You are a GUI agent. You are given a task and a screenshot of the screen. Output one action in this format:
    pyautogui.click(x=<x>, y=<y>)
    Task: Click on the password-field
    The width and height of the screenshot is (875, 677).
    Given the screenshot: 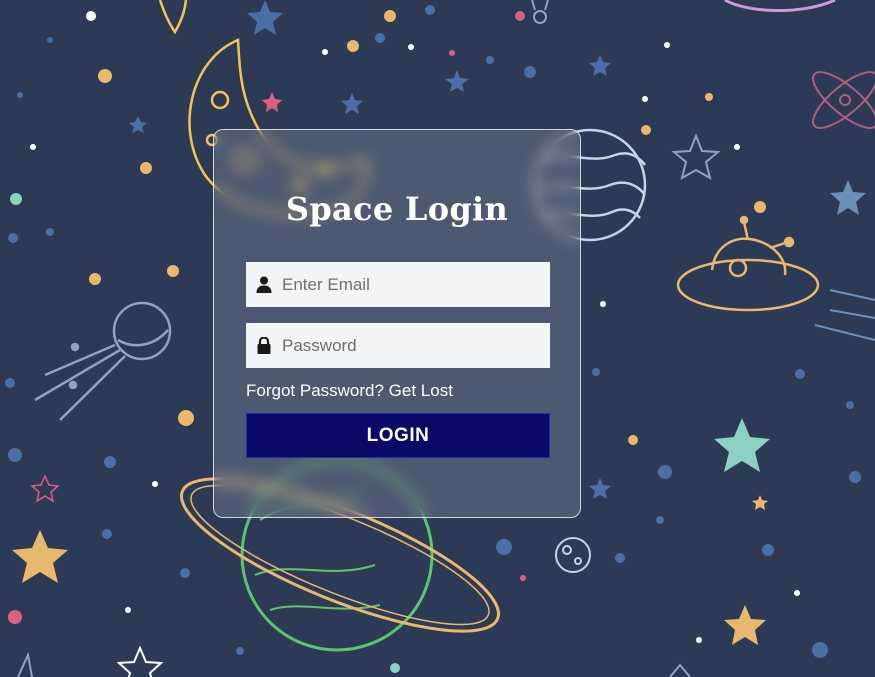 What is the action you would take?
    pyautogui.click(x=398, y=345)
    